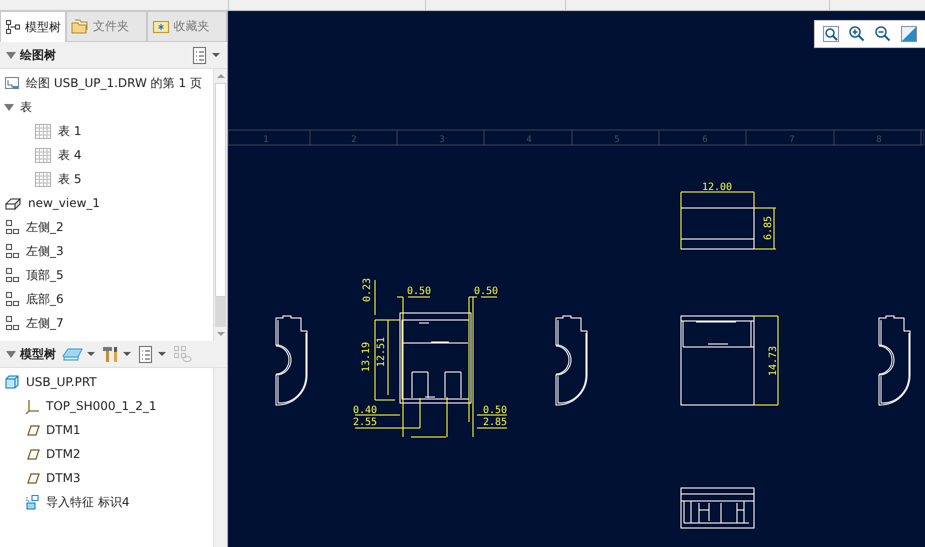  I want to click on repaint-button, so click(909, 34).